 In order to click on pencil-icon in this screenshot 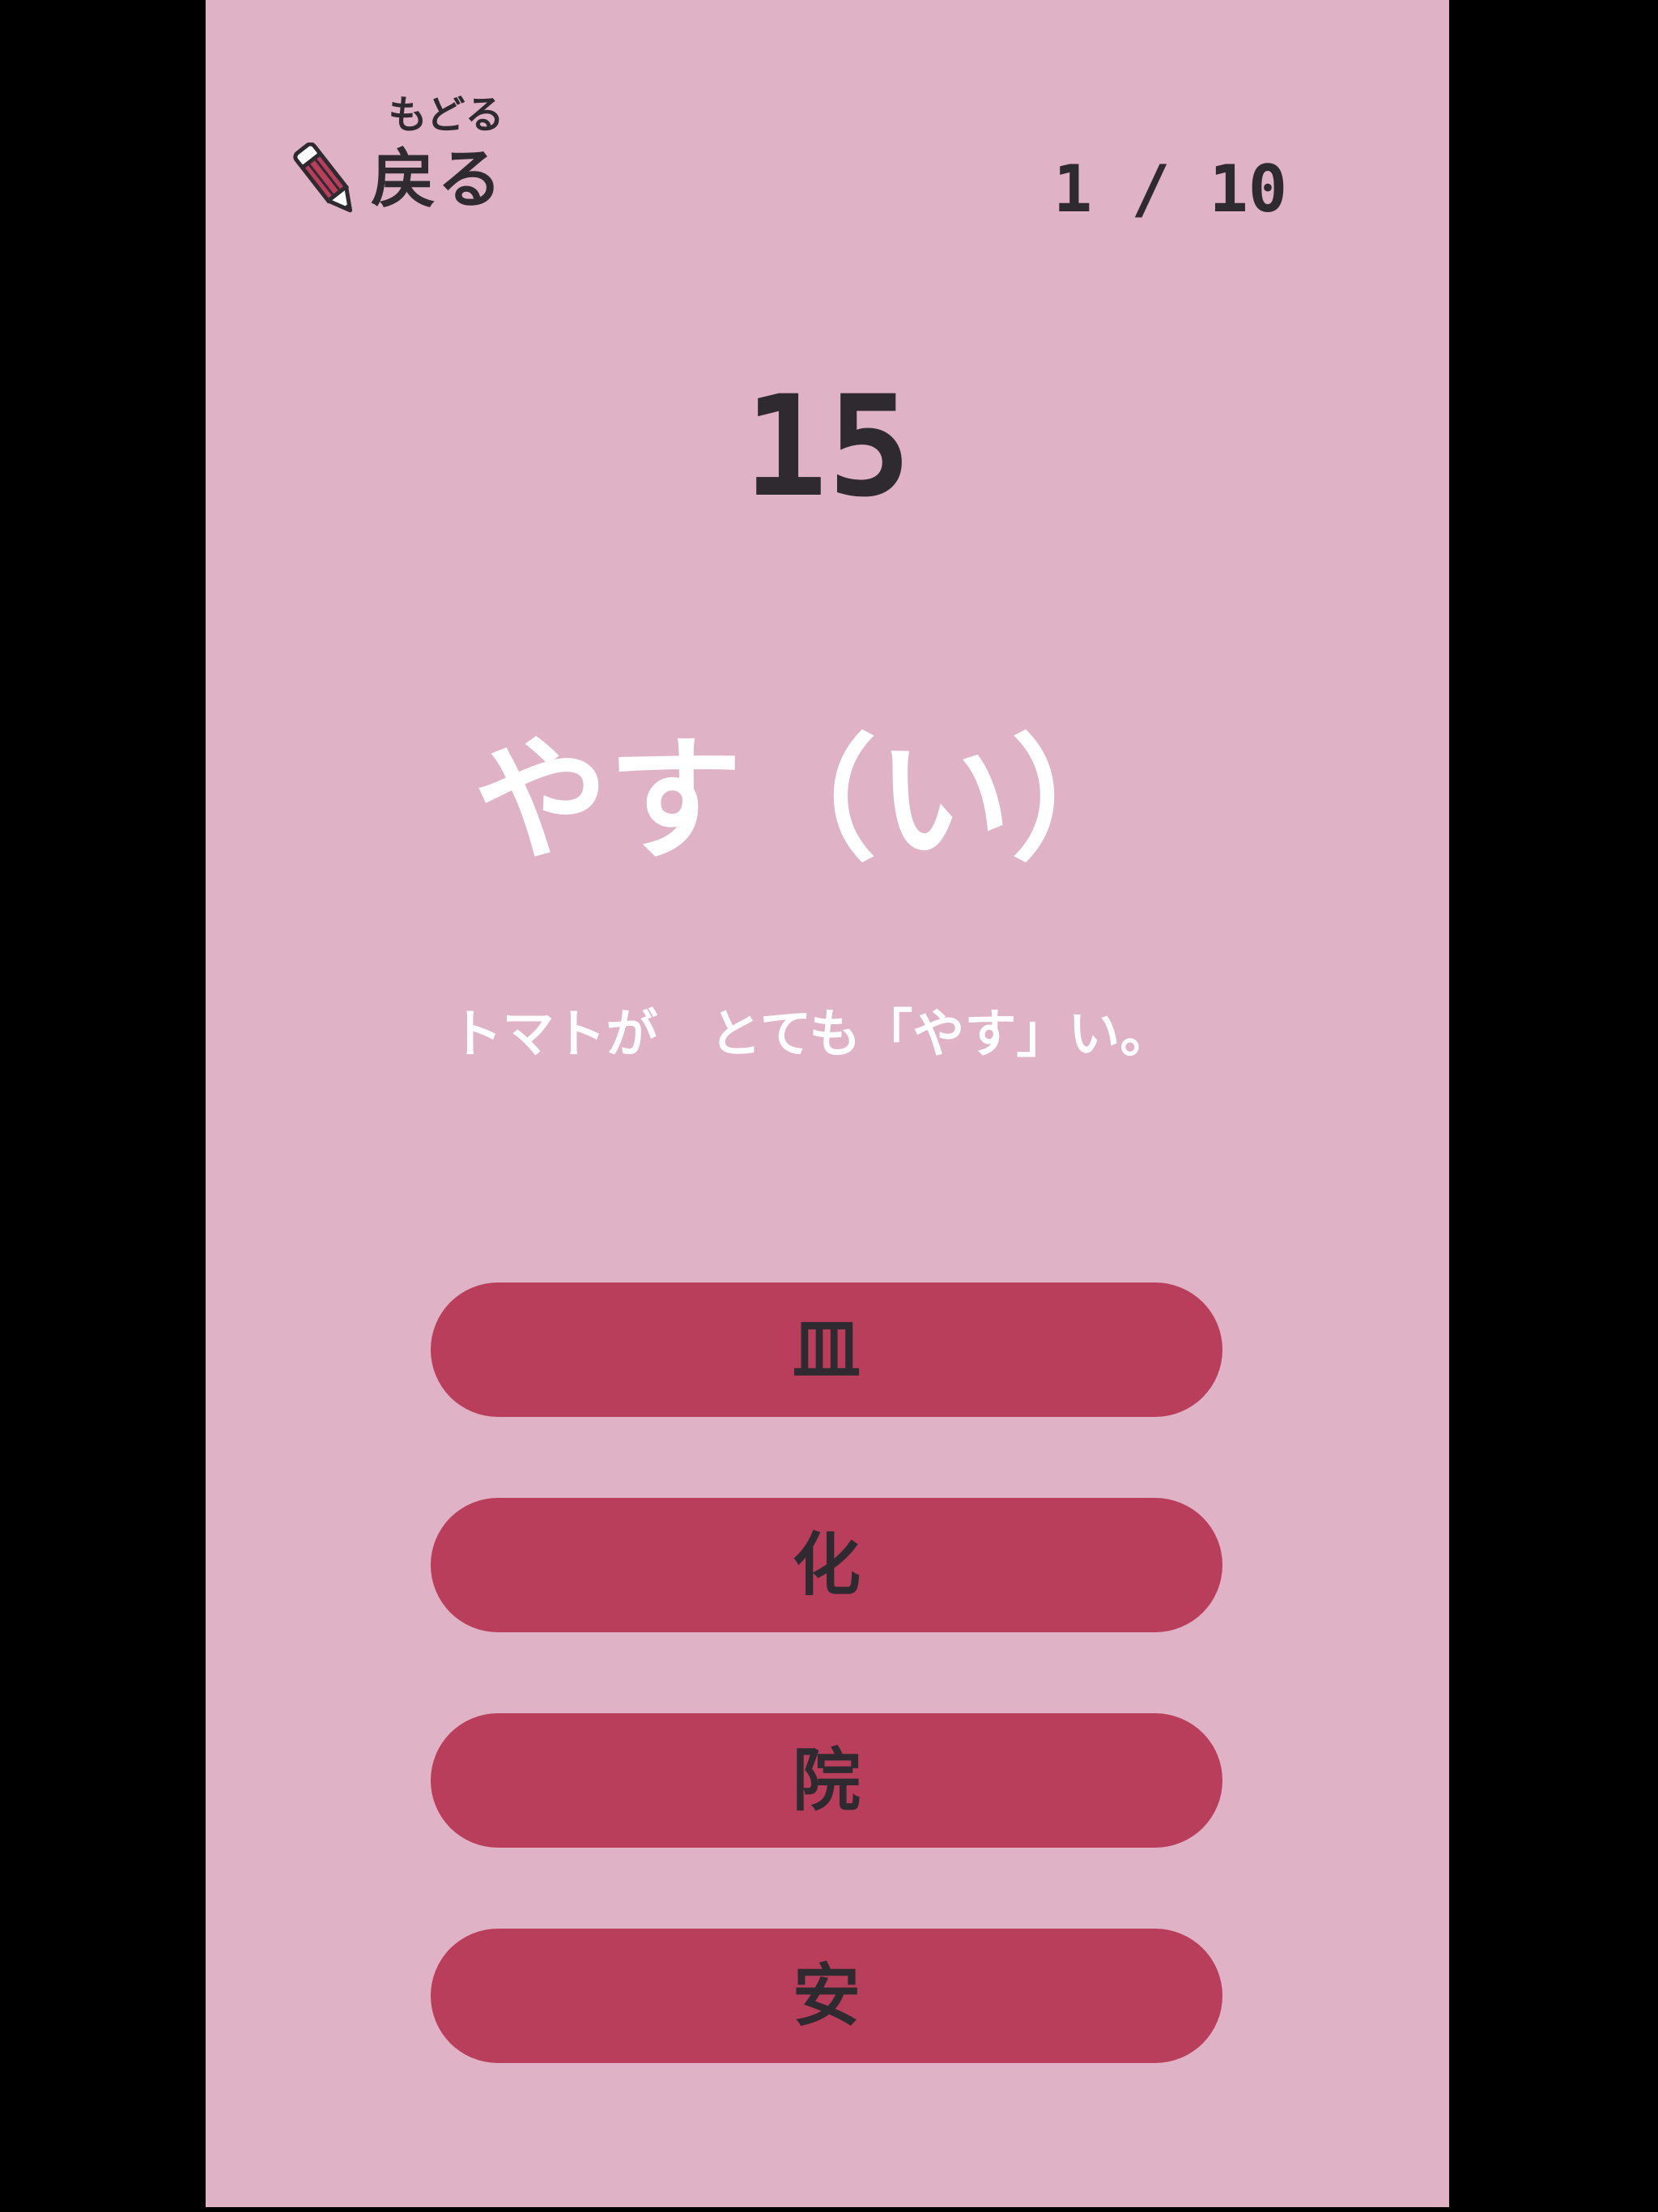, I will do `click(323, 178)`.